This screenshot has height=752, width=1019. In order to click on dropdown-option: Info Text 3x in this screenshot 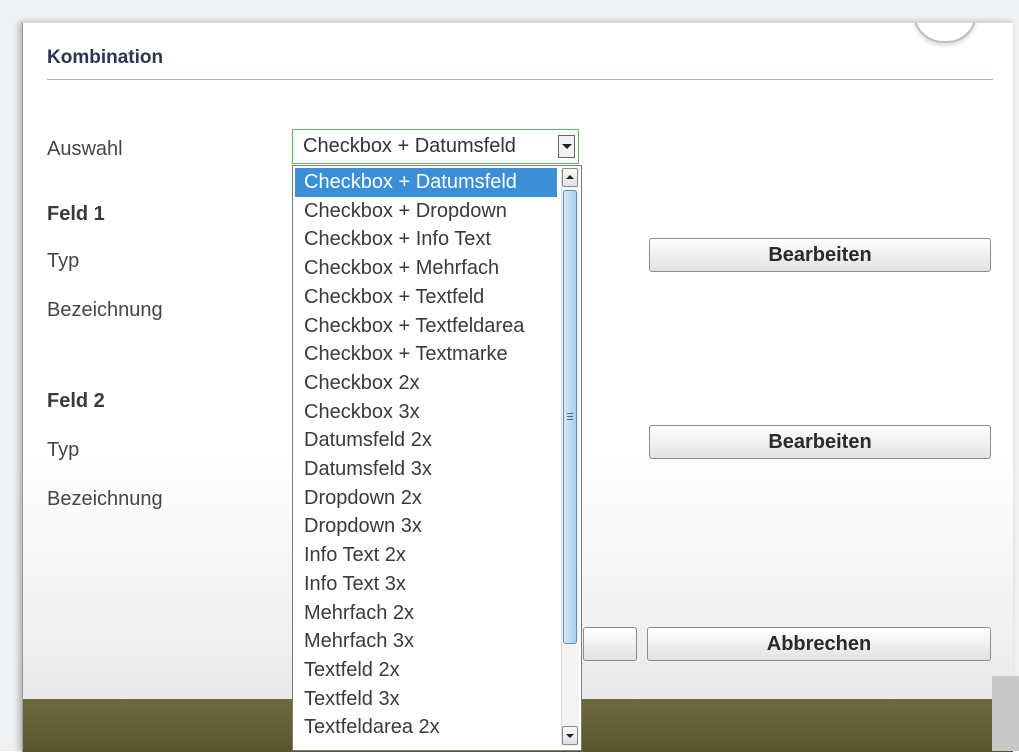, I will do `click(426, 584)`.